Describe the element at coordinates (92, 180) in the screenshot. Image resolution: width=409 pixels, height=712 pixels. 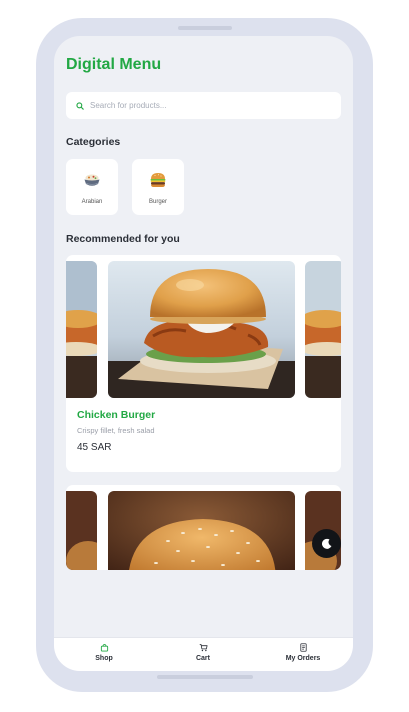
I see `rice-bowl-icon` at that location.